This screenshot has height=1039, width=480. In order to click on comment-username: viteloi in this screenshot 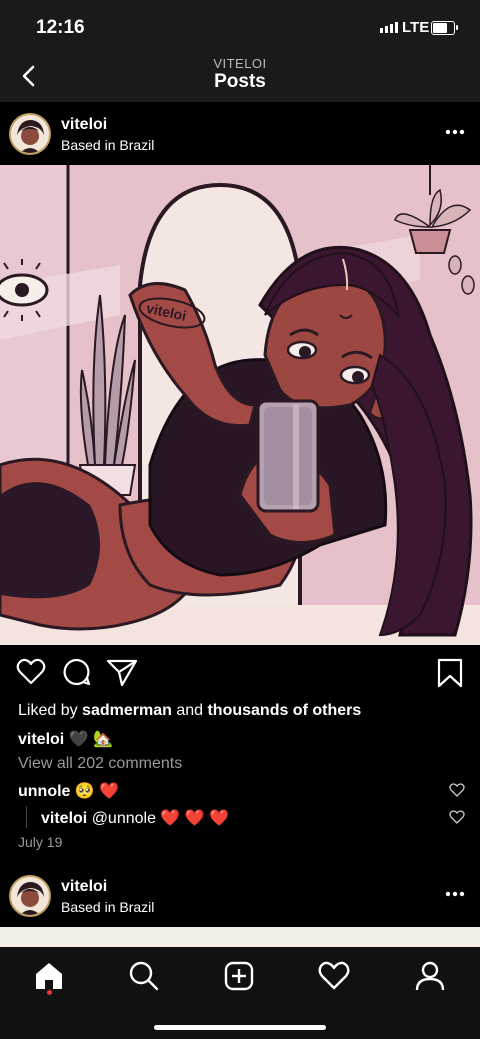, I will do `click(64, 818)`.